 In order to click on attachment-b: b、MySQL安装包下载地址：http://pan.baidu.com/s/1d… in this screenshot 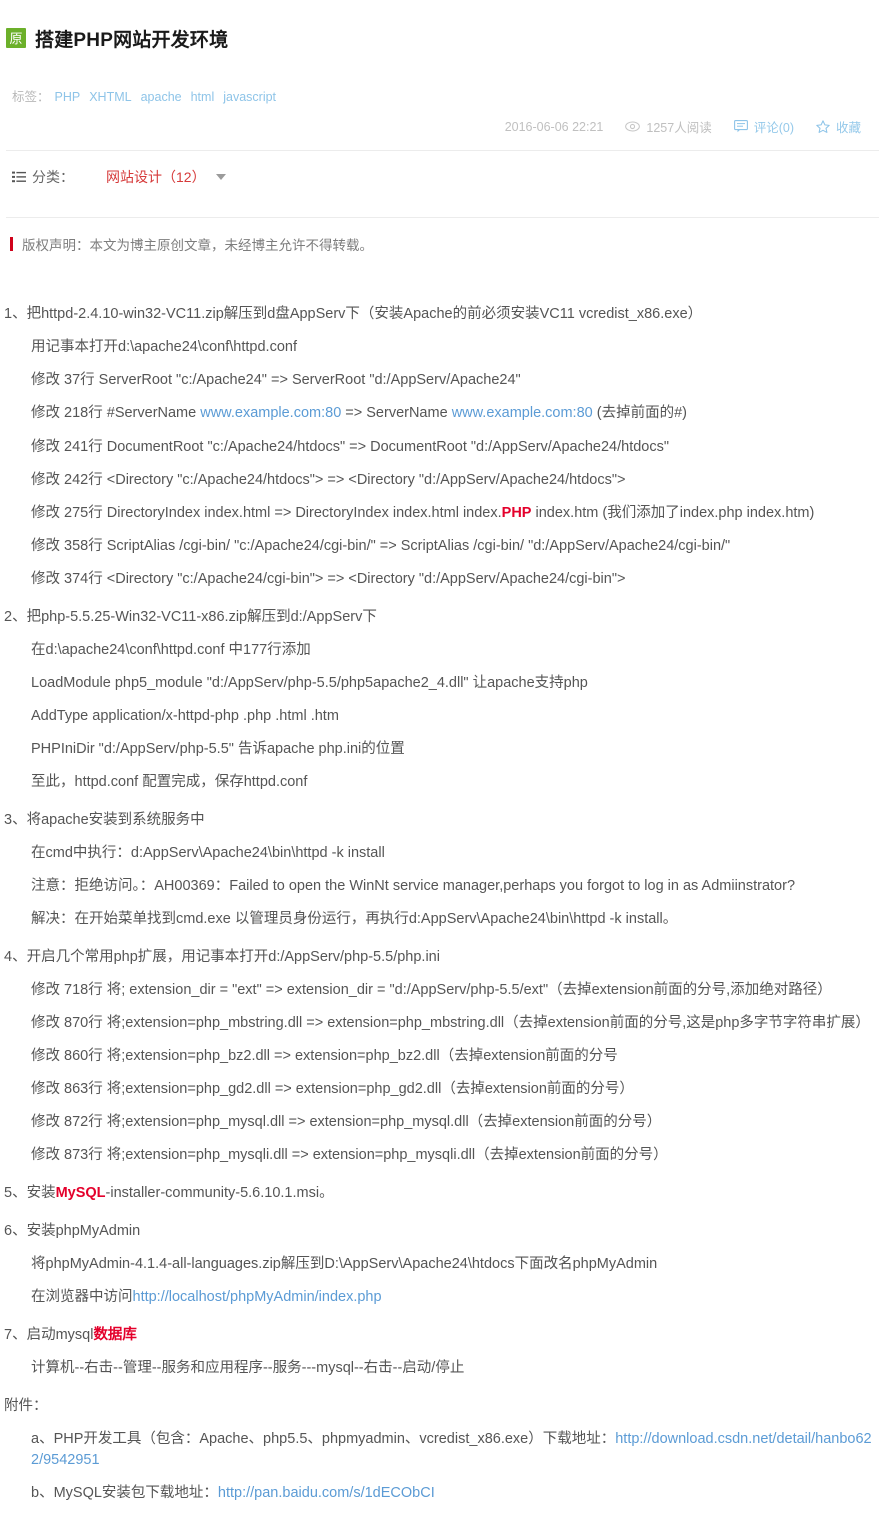, I will do `click(442, 1493)`.